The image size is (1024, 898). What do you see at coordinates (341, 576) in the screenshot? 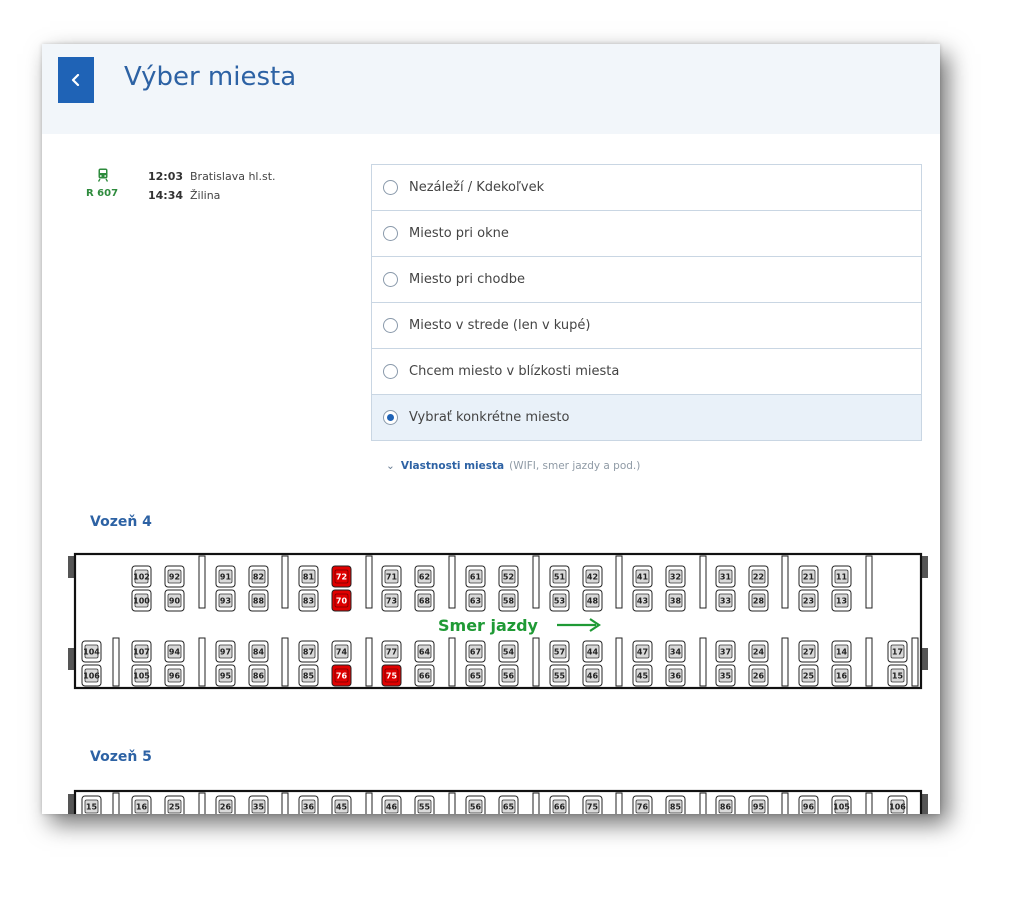
I see `seat-72: 72` at bounding box center [341, 576].